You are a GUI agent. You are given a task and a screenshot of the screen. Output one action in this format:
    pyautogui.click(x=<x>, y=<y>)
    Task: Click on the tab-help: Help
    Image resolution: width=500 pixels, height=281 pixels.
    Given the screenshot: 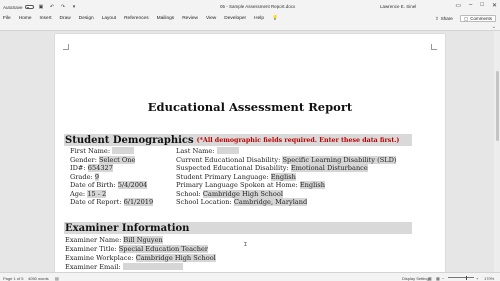 What is the action you would take?
    pyautogui.click(x=259, y=18)
    